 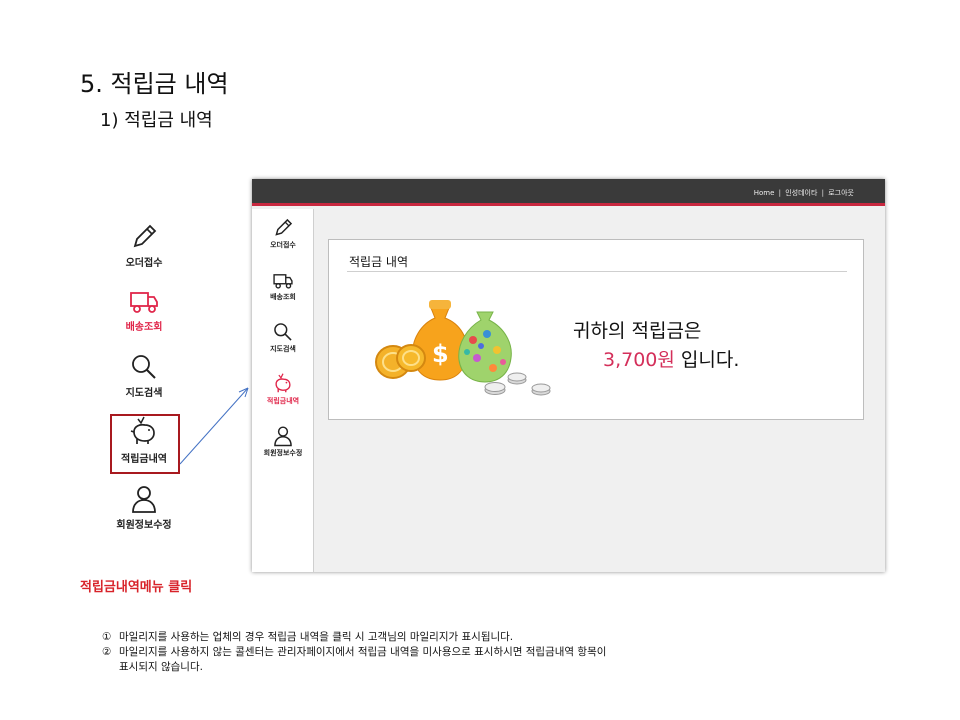 I want to click on highlight-box, so click(x=145, y=444).